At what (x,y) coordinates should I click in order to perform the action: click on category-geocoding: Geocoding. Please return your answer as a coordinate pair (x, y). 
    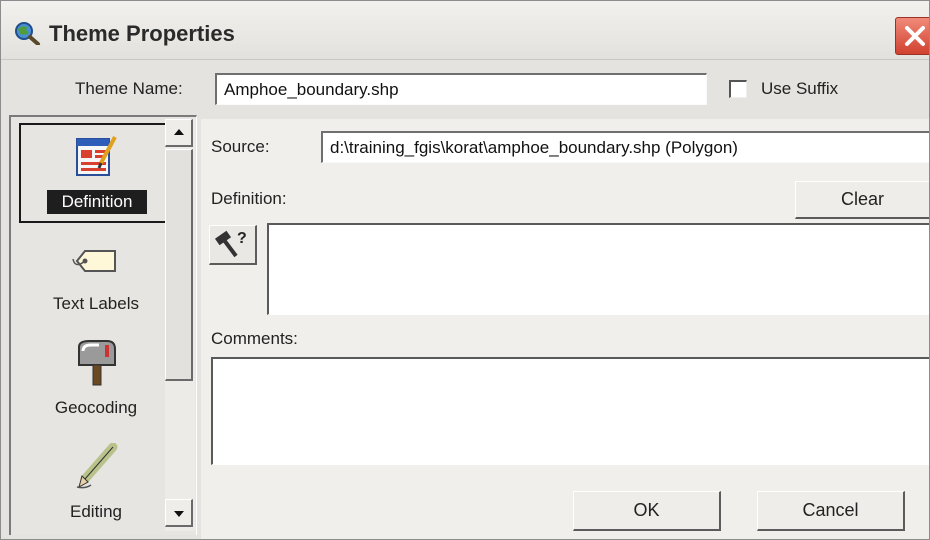
    Looking at the image, I should click on (96, 381).